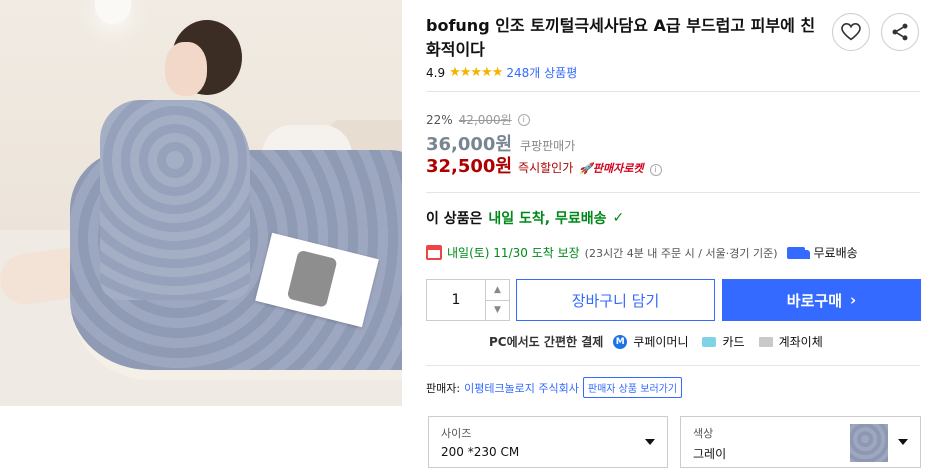 The height and width of the screenshot is (475, 933). What do you see at coordinates (497, 310) in the screenshot?
I see `quantity-decrease-button: ▼` at bounding box center [497, 310].